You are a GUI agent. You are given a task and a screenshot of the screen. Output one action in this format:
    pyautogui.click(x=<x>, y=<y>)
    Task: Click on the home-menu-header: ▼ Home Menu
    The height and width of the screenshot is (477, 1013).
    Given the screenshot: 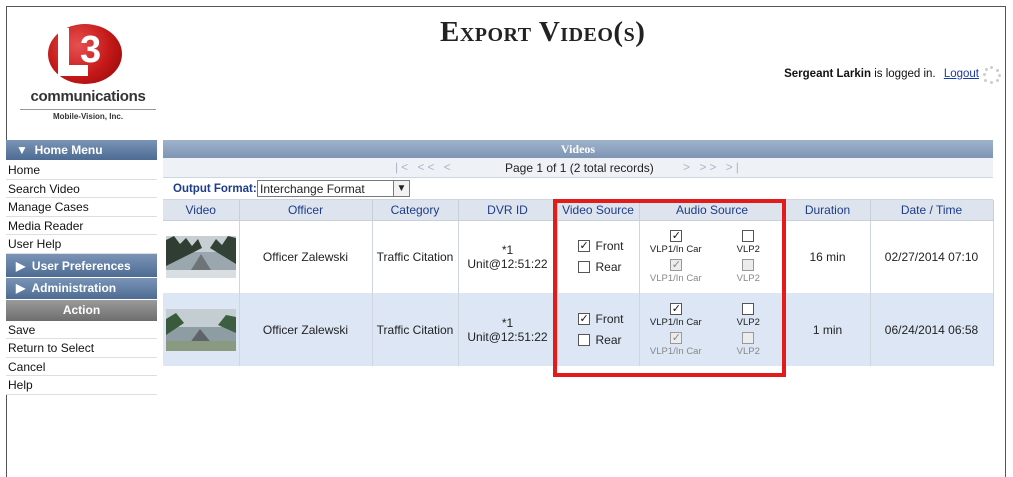 What is the action you would take?
    pyautogui.click(x=81, y=150)
    